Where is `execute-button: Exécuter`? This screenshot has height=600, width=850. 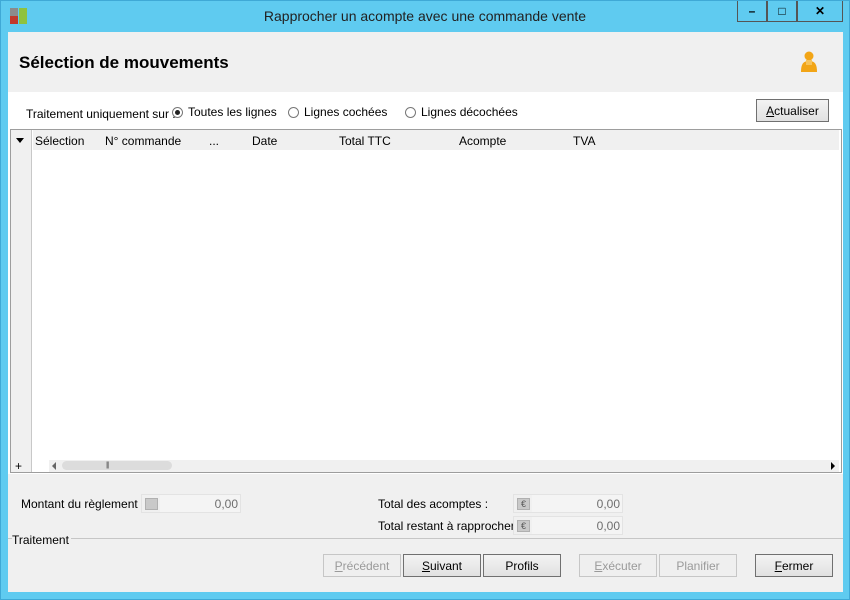
execute-button: Exécuter is located at coordinates (618, 565).